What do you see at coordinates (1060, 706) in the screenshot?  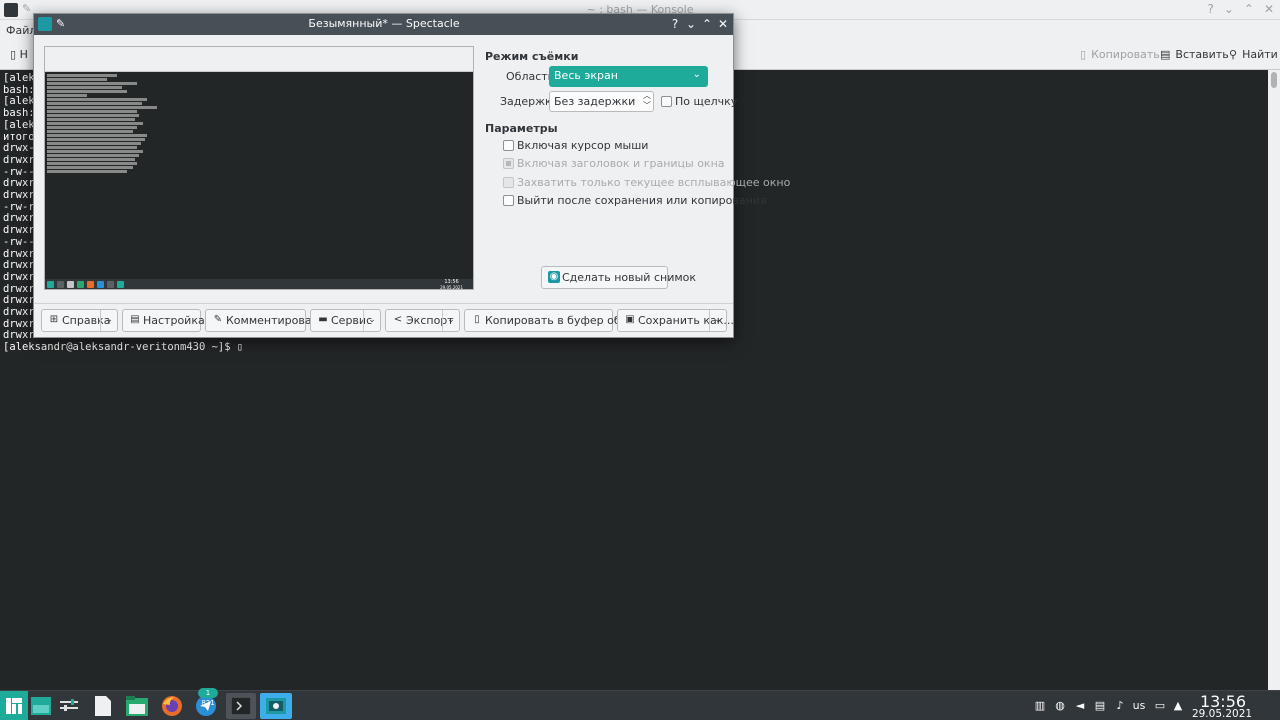 I see `audio-tray-icon: ◍` at bounding box center [1060, 706].